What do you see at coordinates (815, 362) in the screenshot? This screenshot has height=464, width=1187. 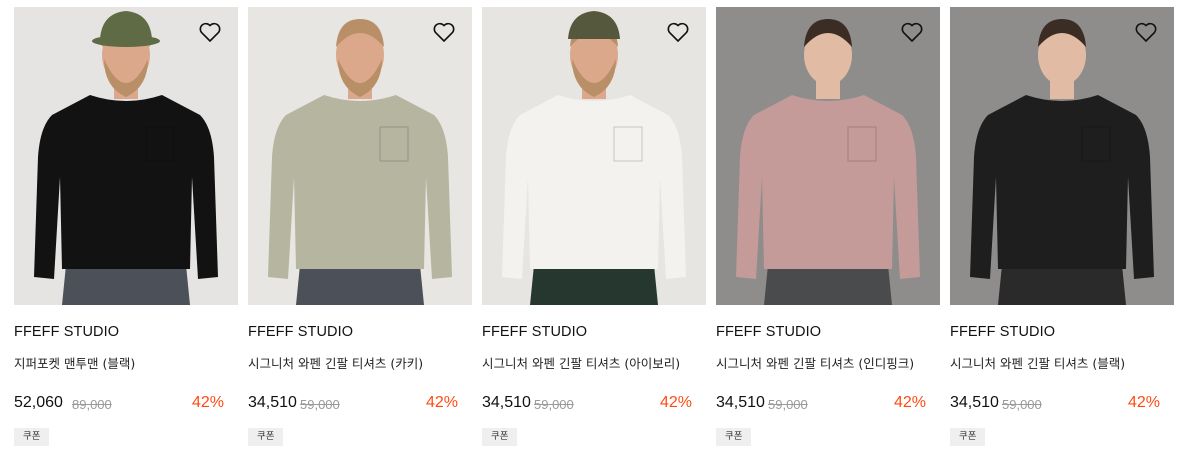 I see `product-name: 시그니처 와펜 긴팔 티셔츠 (인디핑크)` at bounding box center [815, 362].